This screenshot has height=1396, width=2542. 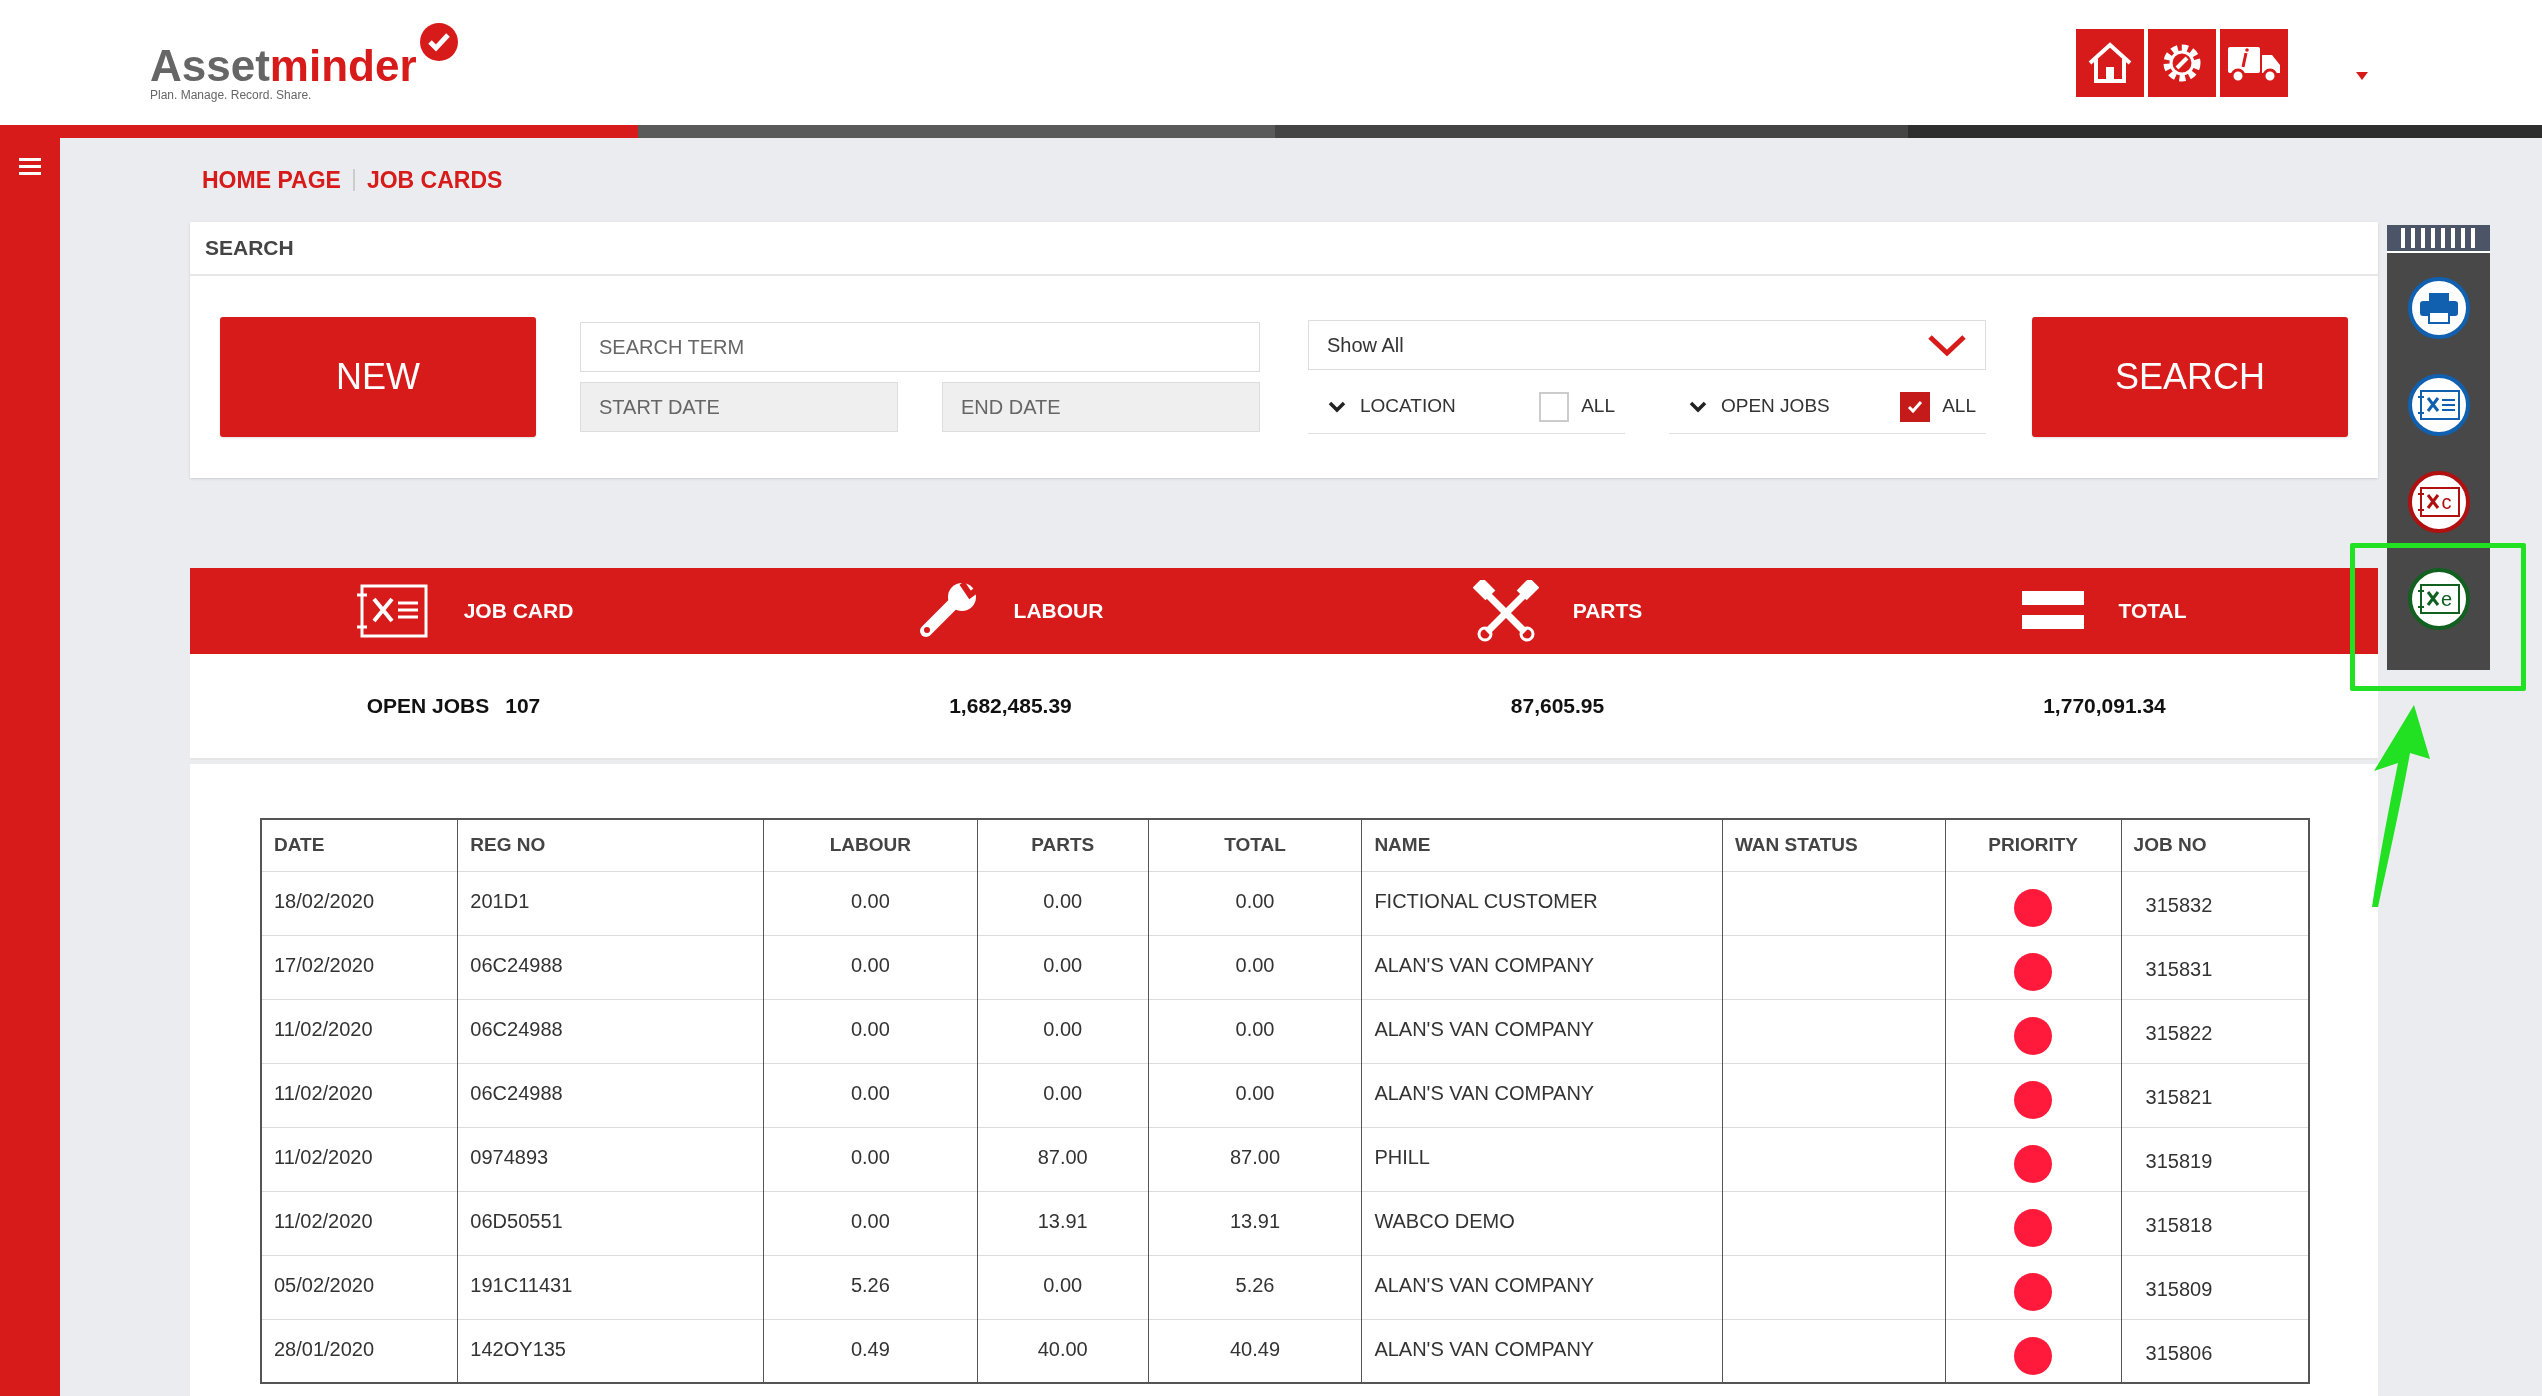 What do you see at coordinates (518, 611) in the screenshot?
I see `column-heading: JOB CARD` at bounding box center [518, 611].